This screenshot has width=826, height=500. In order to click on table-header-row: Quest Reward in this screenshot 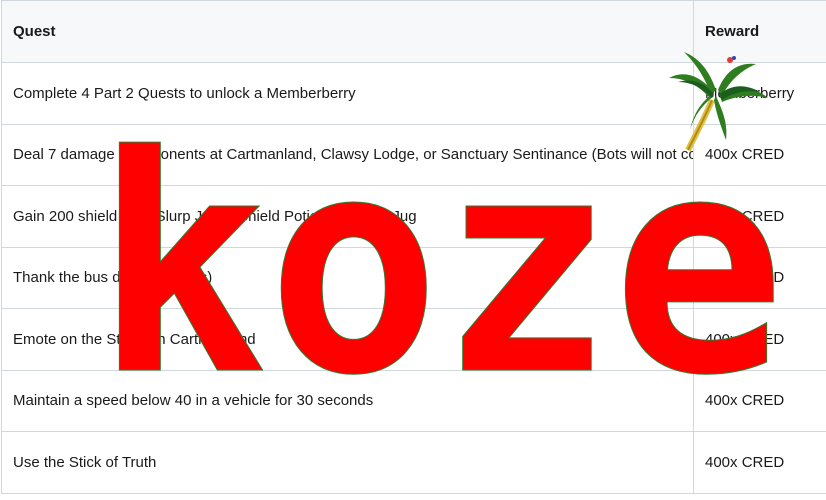, I will do `click(413, 31)`.